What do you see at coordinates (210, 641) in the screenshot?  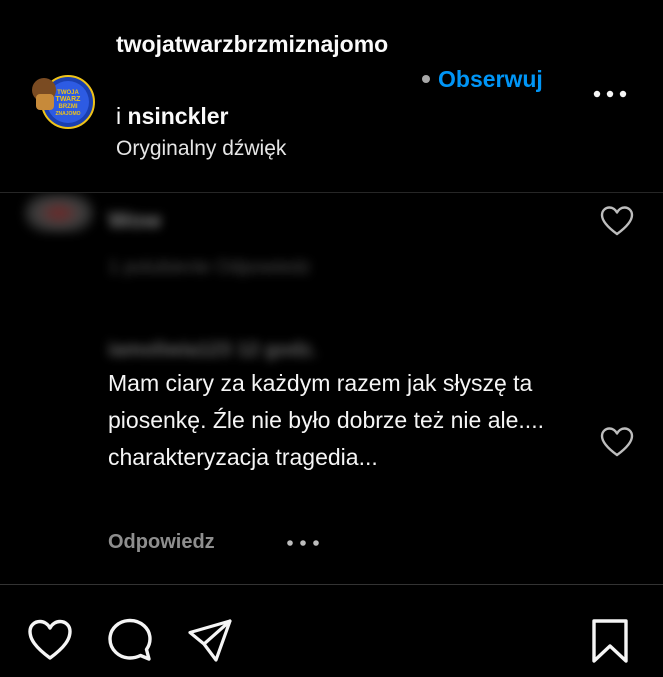 I see `share-icon` at bounding box center [210, 641].